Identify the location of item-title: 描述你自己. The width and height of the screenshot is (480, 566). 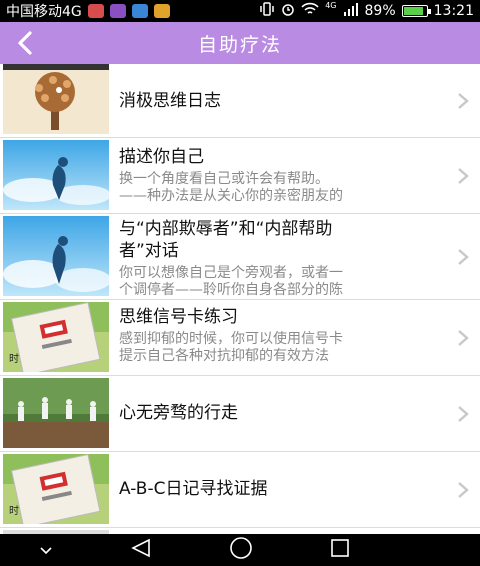
(161, 157).